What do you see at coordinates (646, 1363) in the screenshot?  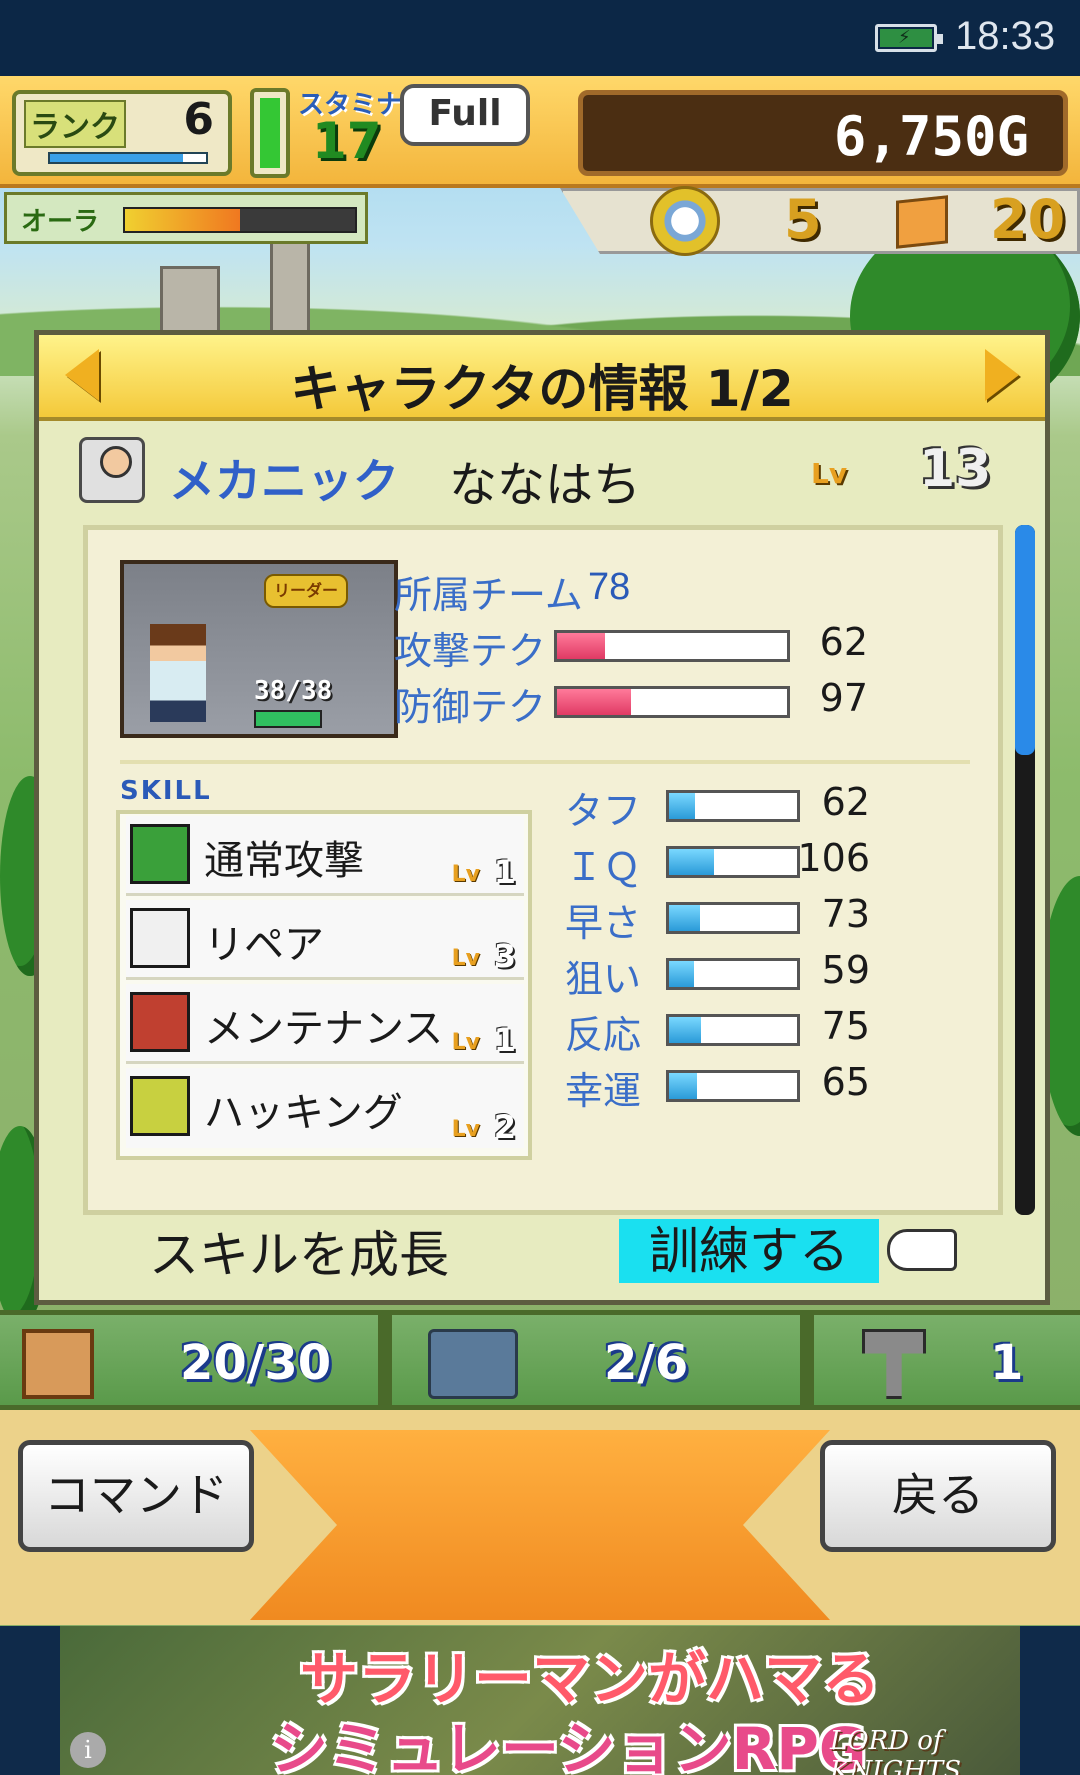 I see `airplane-count: 2/6` at bounding box center [646, 1363].